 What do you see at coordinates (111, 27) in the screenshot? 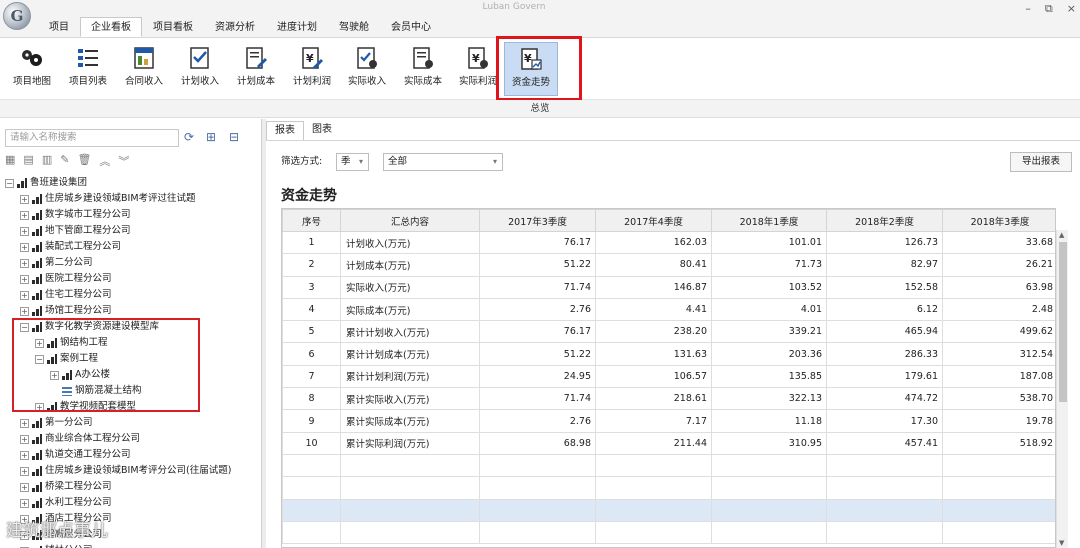
I see `tab-enterprise-board: 企业看板` at bounding box center [111, 27].